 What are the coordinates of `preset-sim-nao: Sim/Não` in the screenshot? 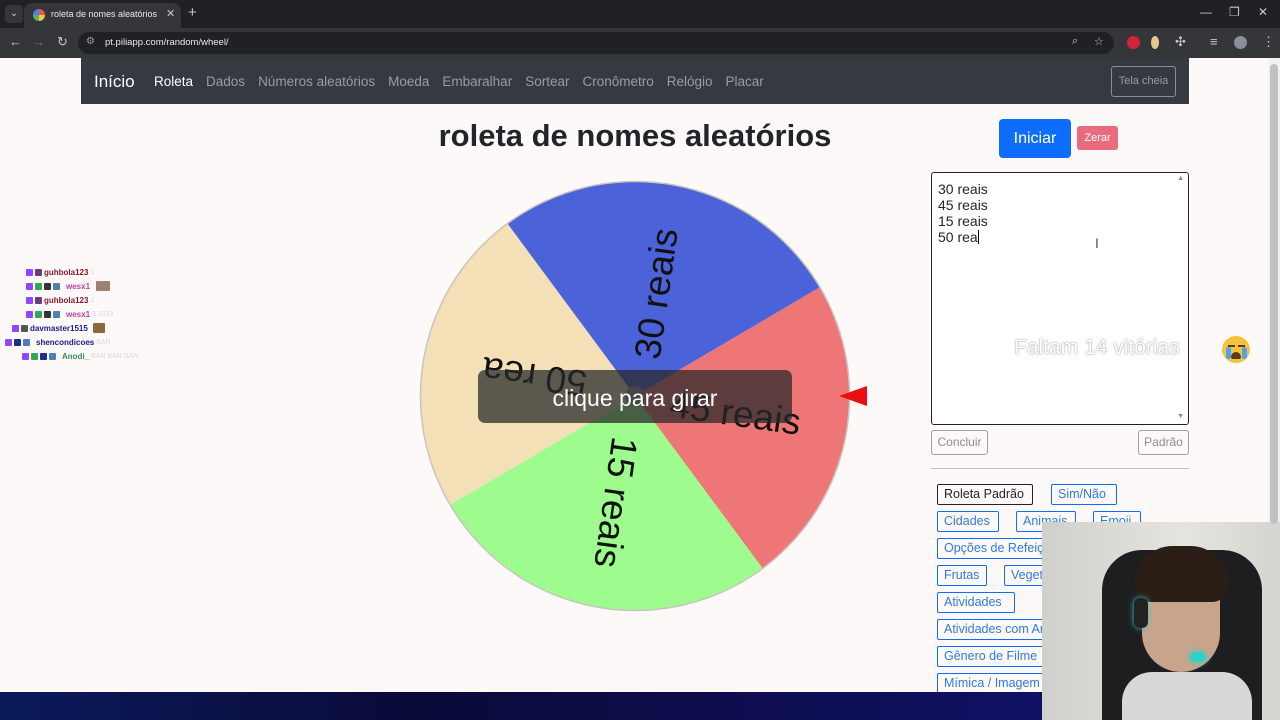 It's located at (1084, 494).